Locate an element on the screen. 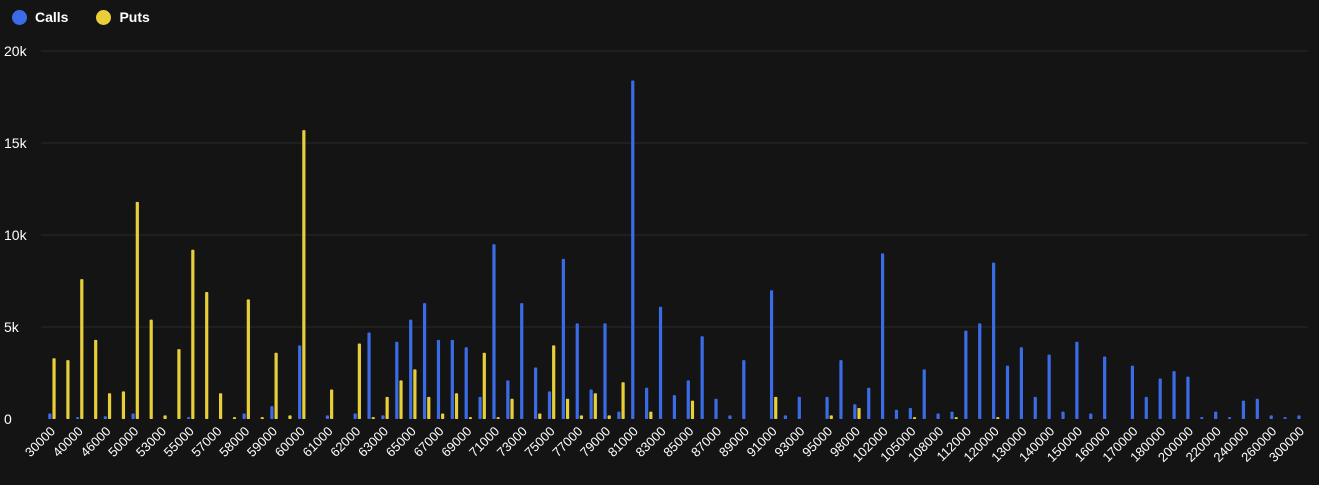  x-tick-label: 73000 is located at coordinates (512, 442).